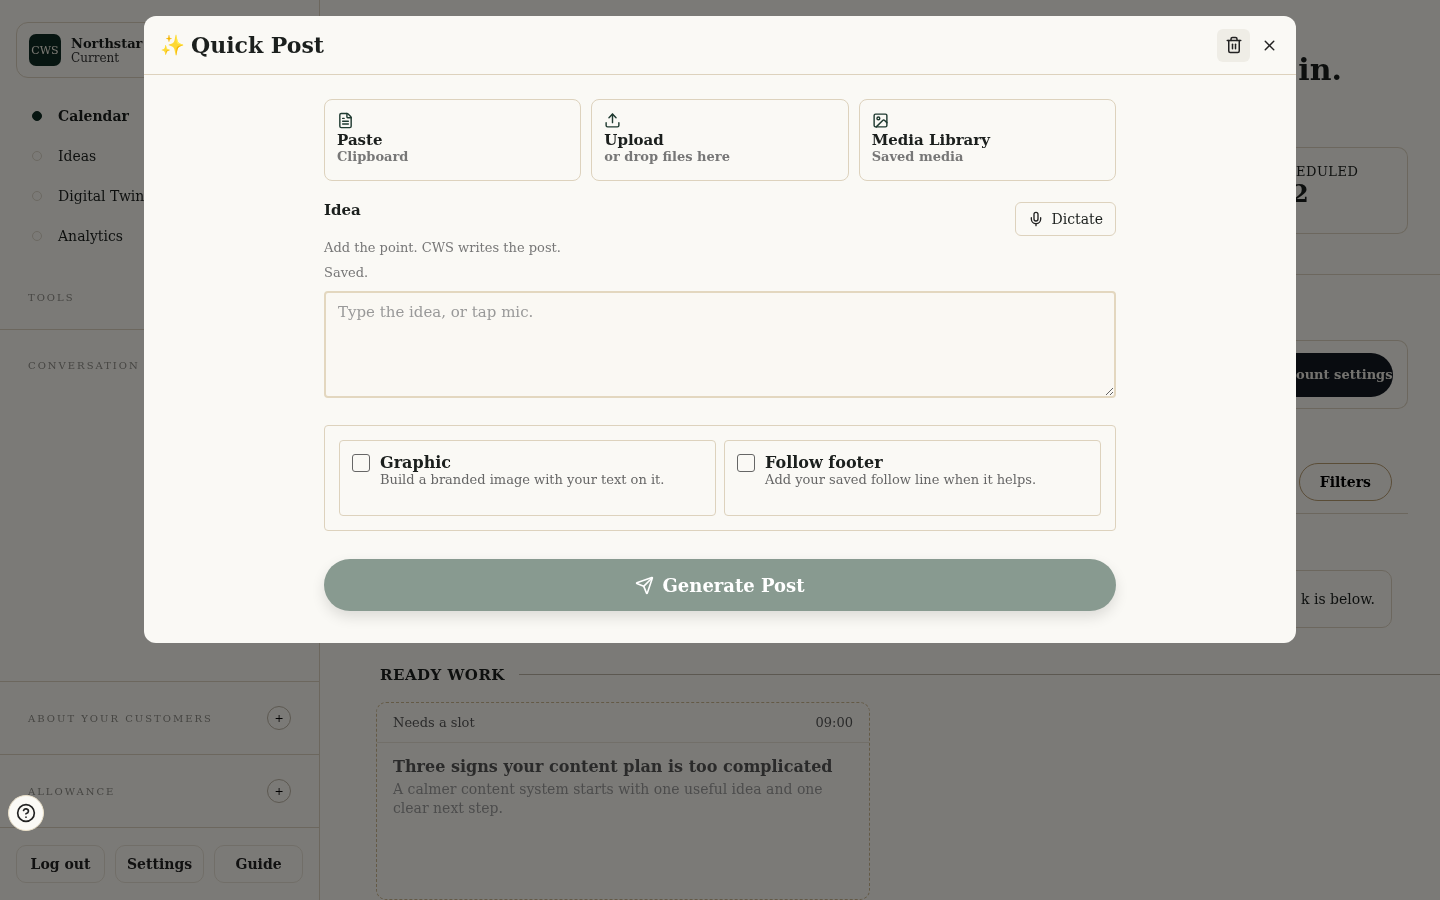  What do you see at coordinates (442, 674) in the screenshot?
I see `section-heading: READY WORK` at bounding box center [442, 674].